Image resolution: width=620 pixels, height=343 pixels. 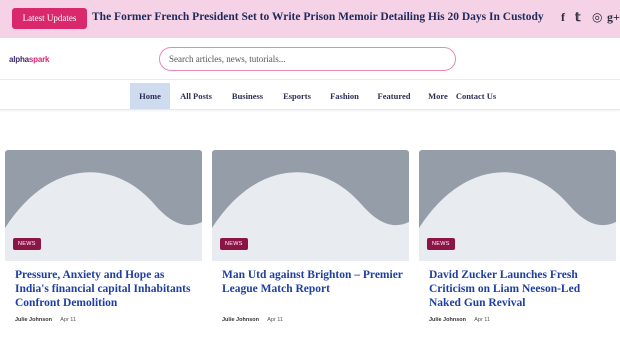 I want to click on latest-updates-label: Latest Updates, so click(x=49, y=18).